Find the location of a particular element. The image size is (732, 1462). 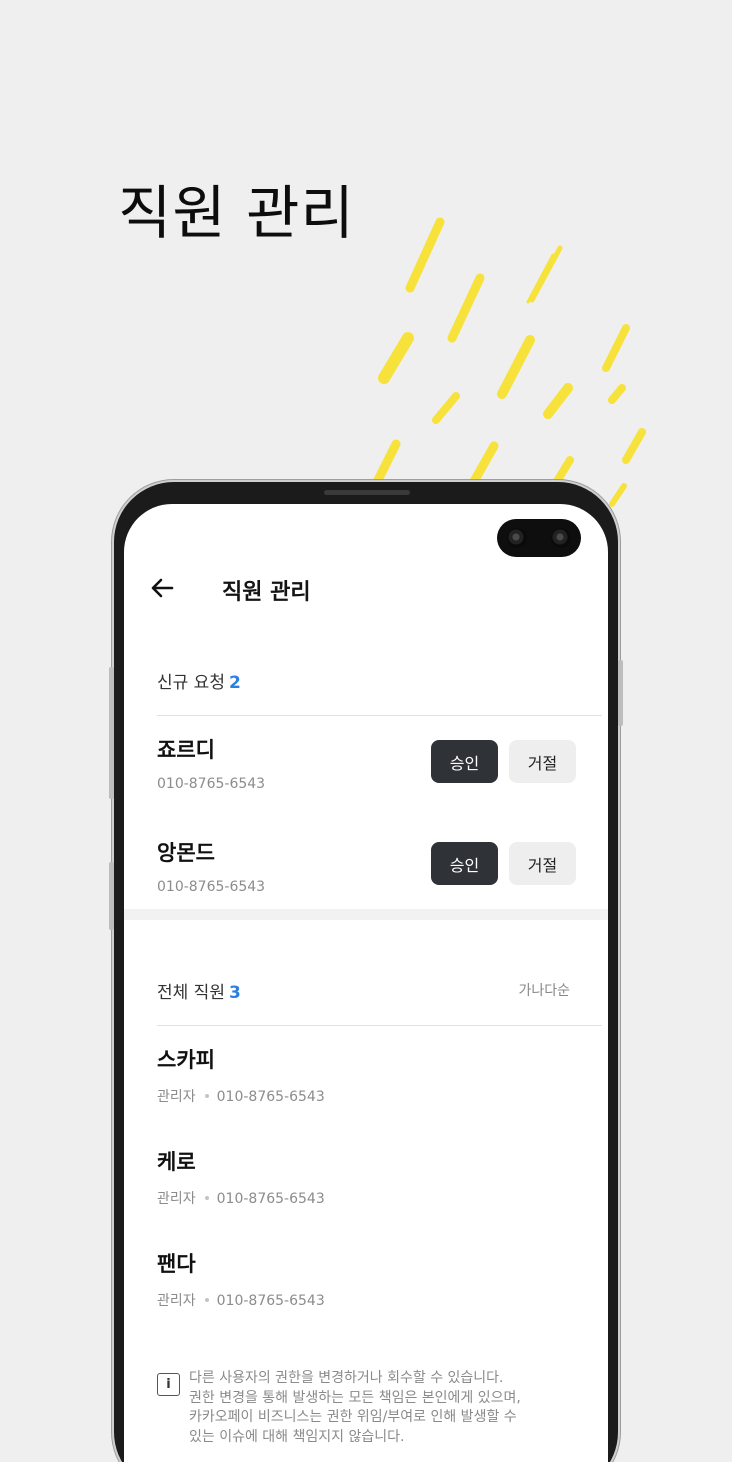

yellow-brush-decoration is located at coordinates (507, 362).